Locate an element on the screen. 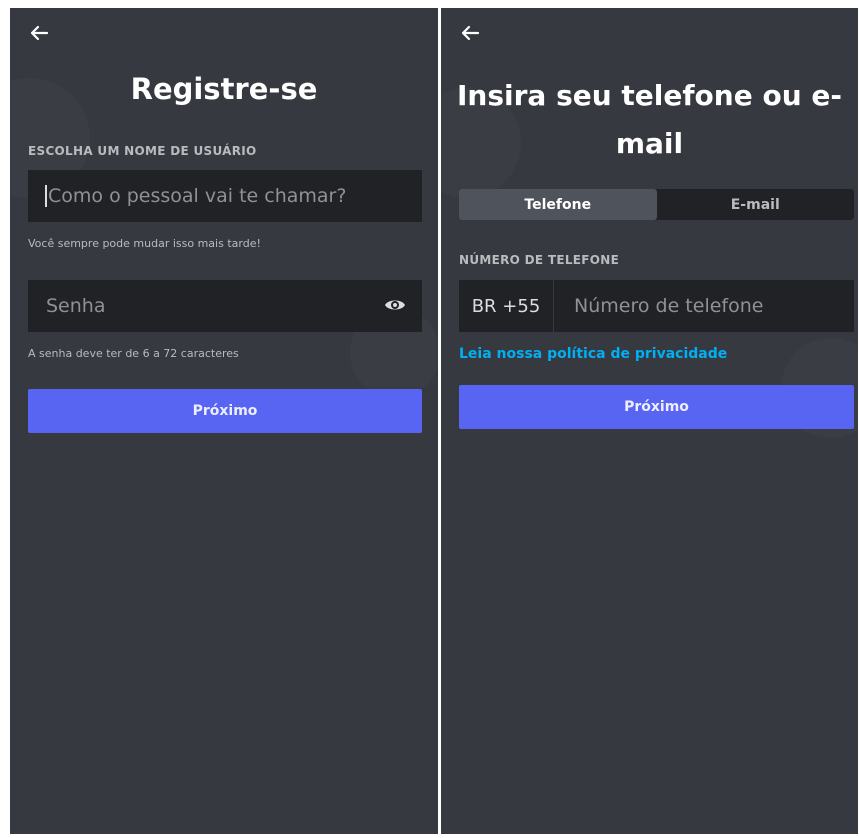 The width and height of the screenshot is (859, 838). phone-label: NÚMERO DE TELEFONE is located at coordinates (539, 260).